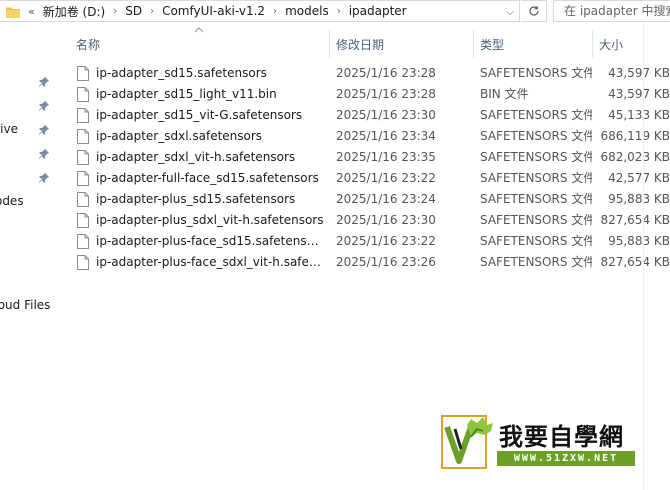  I want to click on file-size: 686,119 KB, so click(635, 136).